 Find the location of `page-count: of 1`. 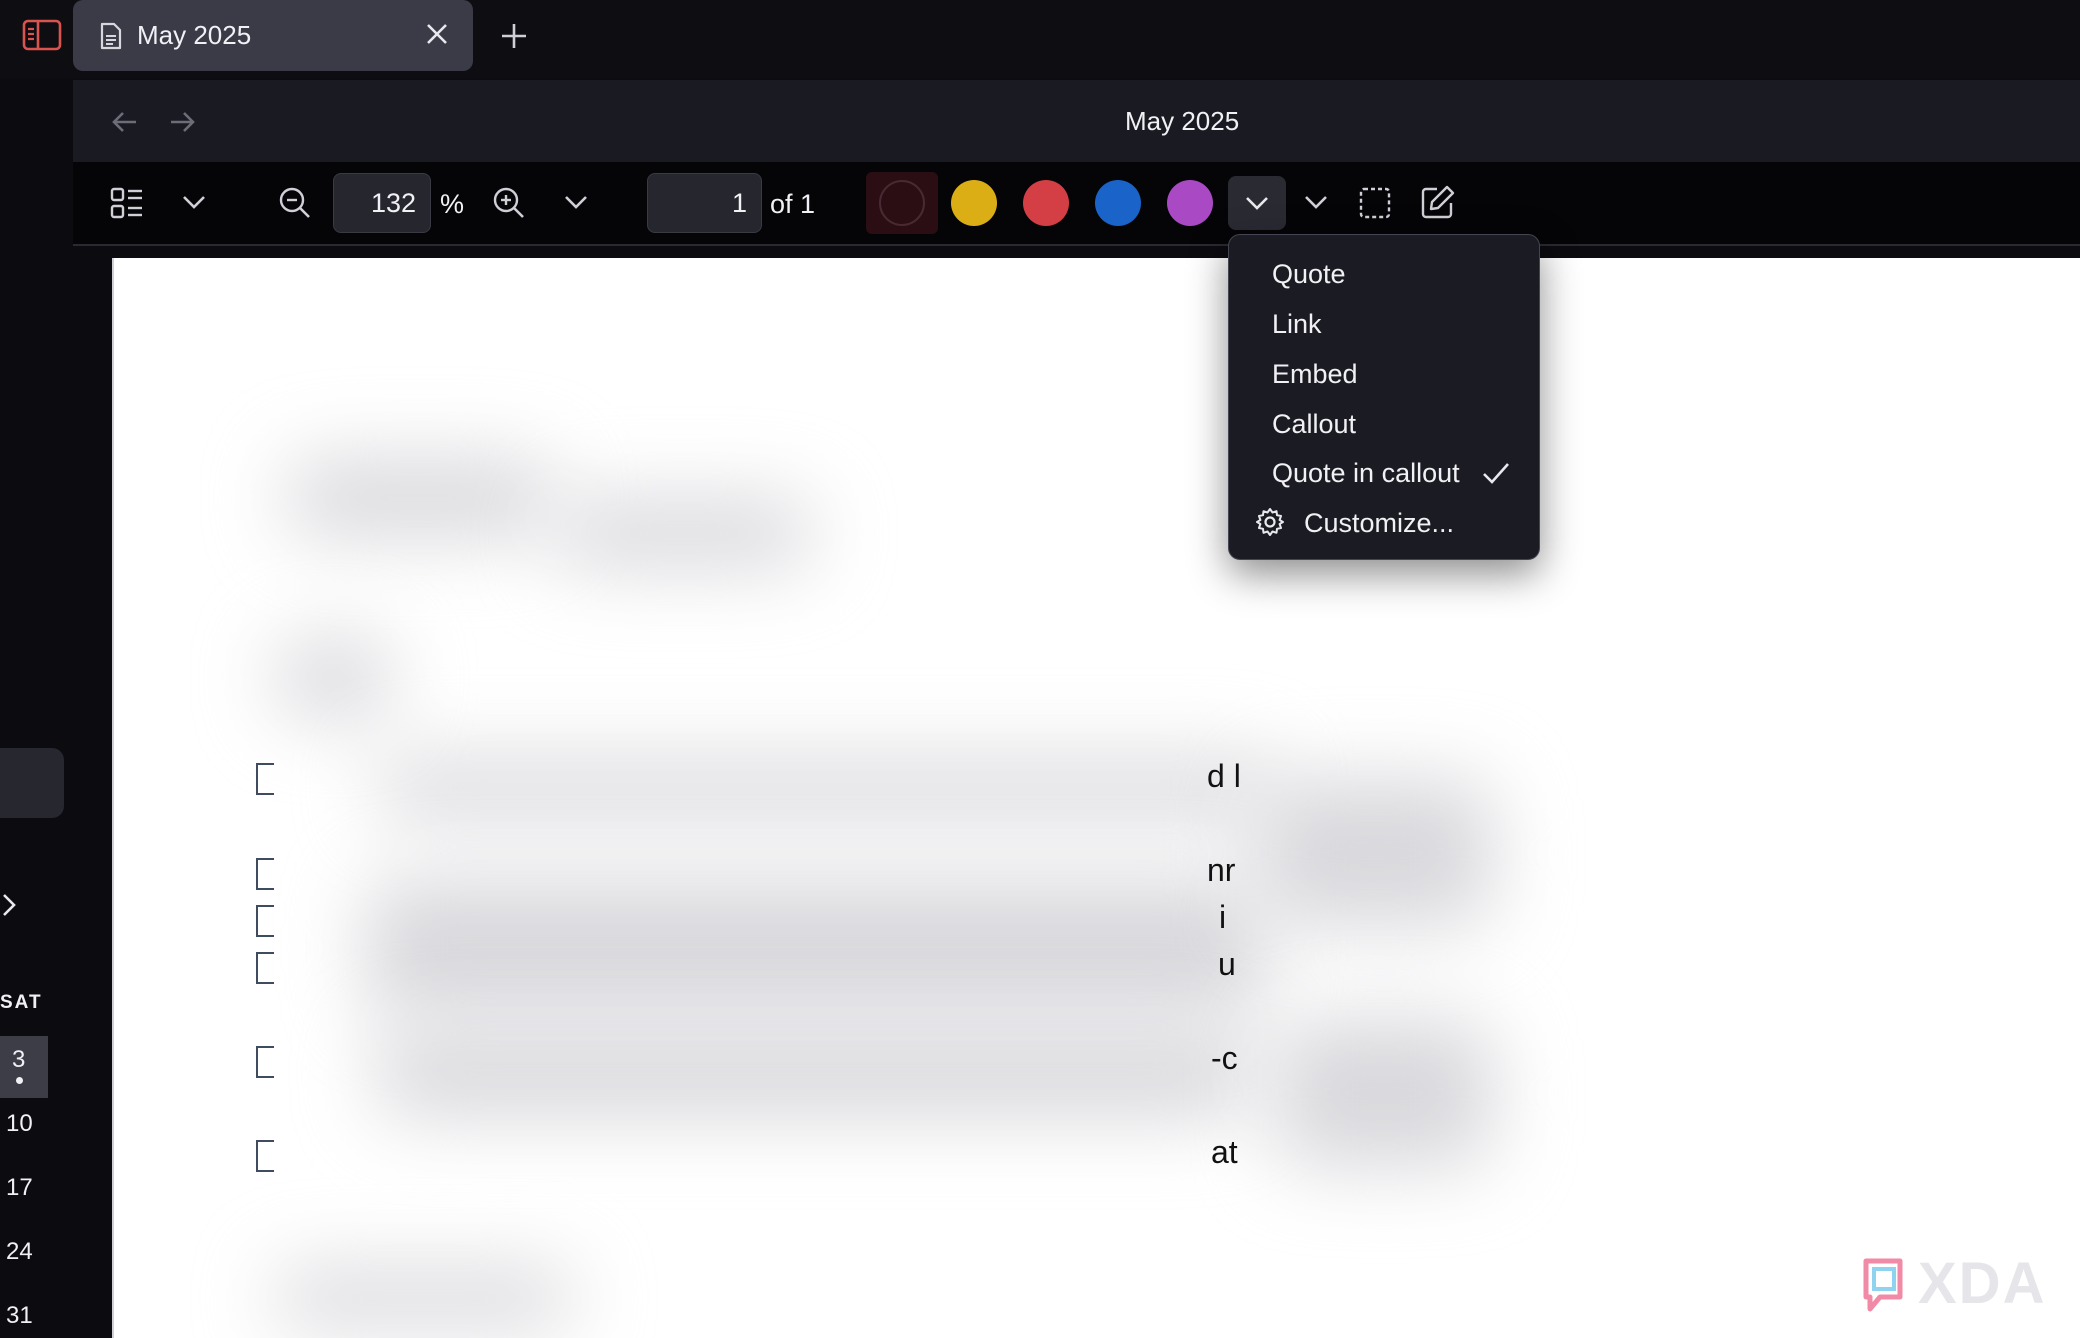

page-count: of 1 is located at coordinates (793, 204).